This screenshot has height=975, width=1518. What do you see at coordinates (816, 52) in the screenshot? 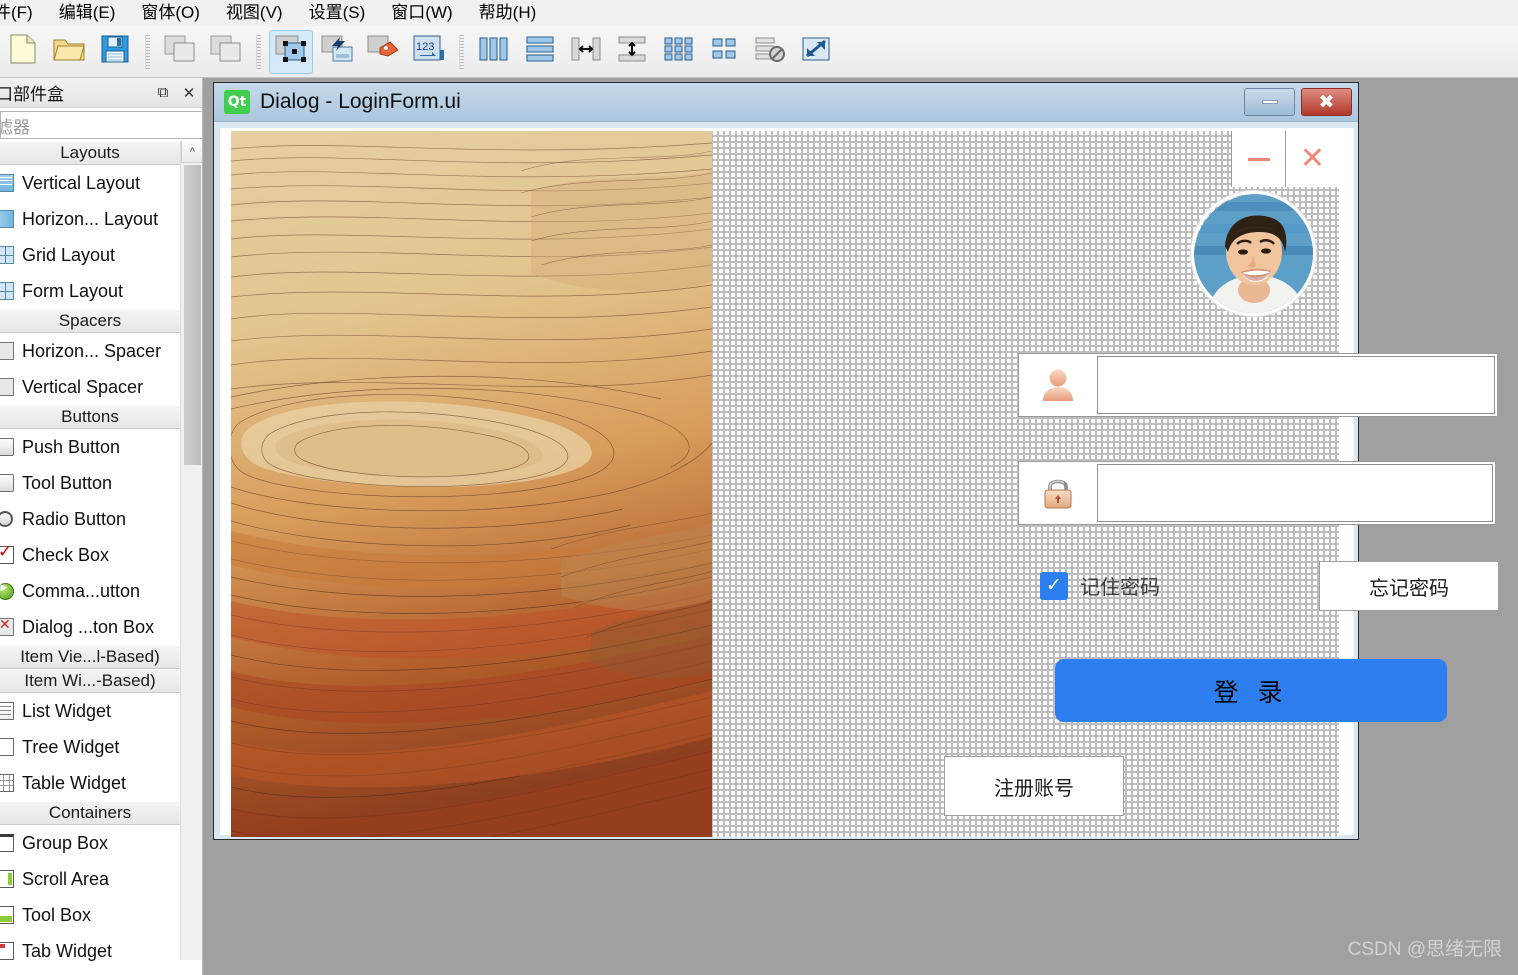
I see `adjust-size-button` at bounding box center [816, 52].